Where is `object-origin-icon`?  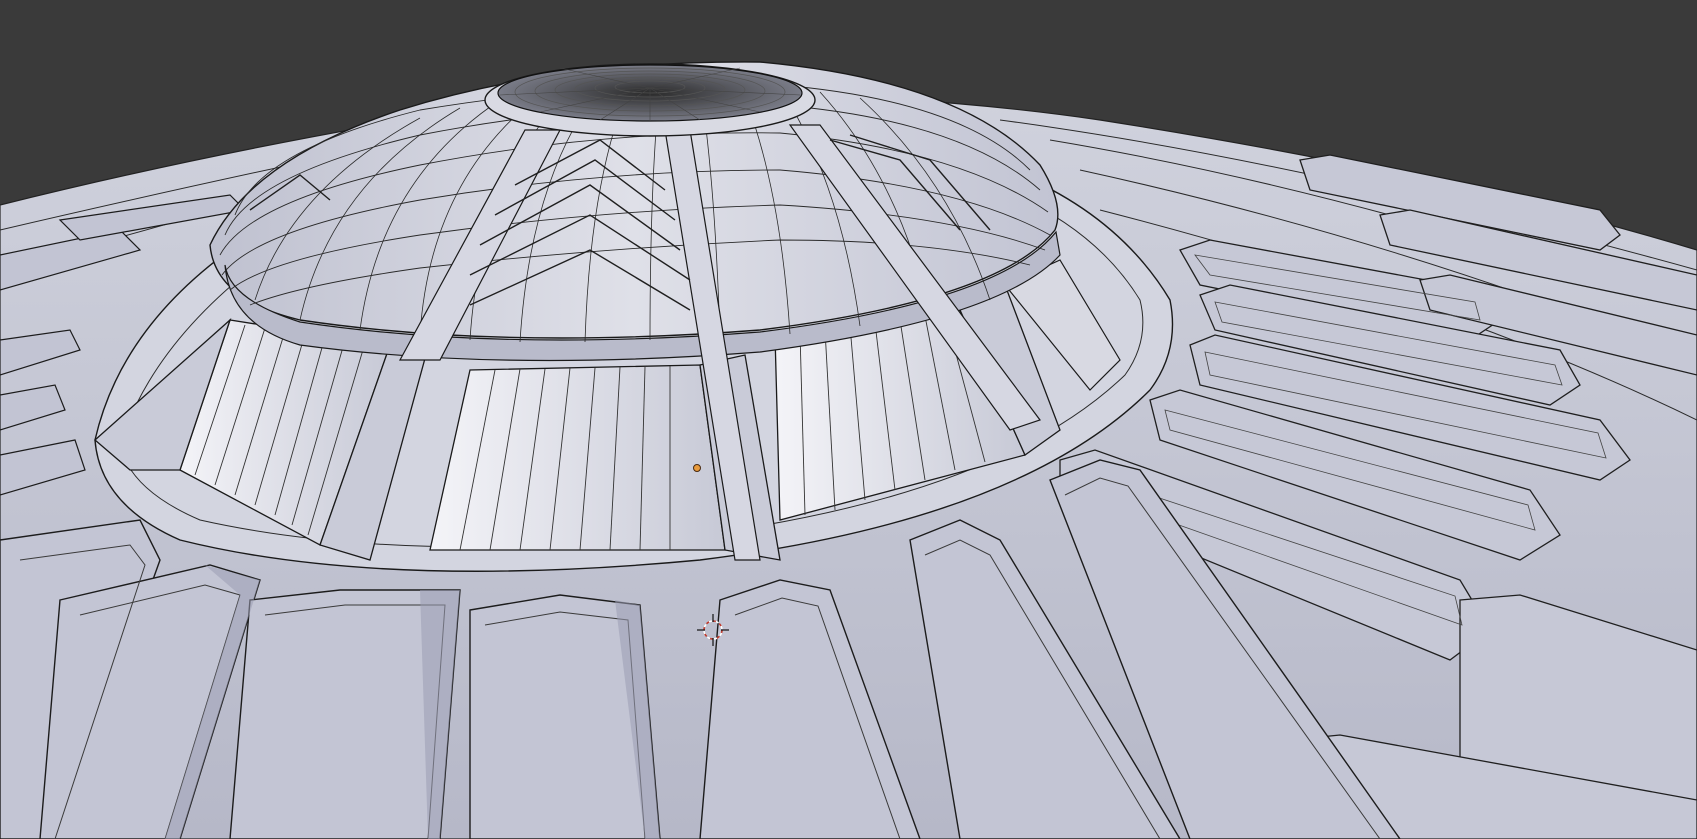
object-origin-icon is located at coordinates (697, 468).